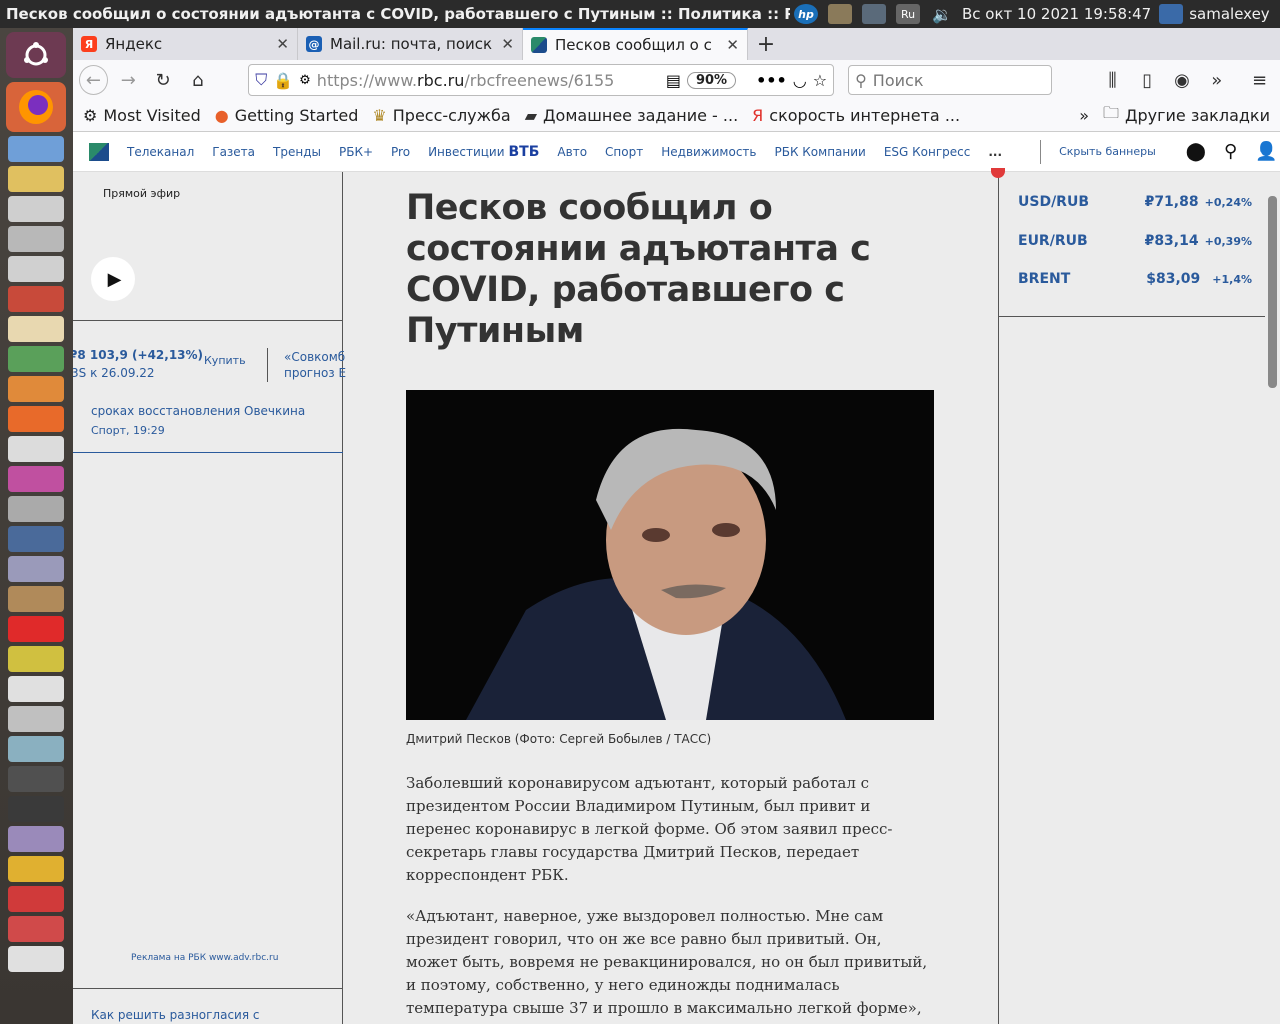  What do you see at coordinates (1135, 202) in the screenshot?
I see `rate-row: USD/RUB ₽71,88 +0,24%` at bounding box center [1135, 202].